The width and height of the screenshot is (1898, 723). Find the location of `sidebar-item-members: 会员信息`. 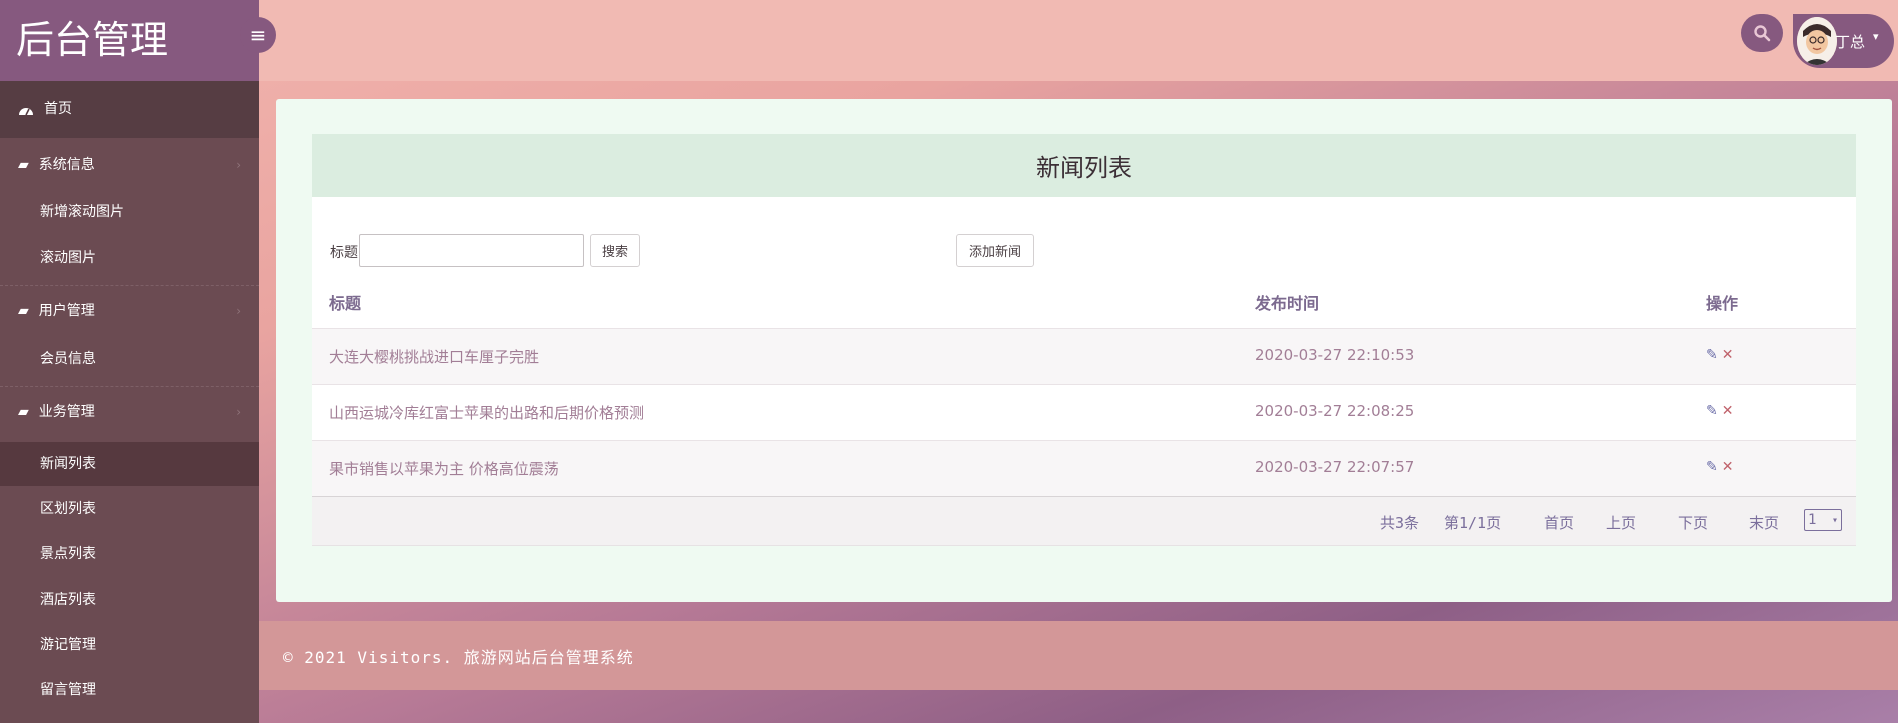

sidebar-item-members: 会员信息 is located at coordinates (129, 359).